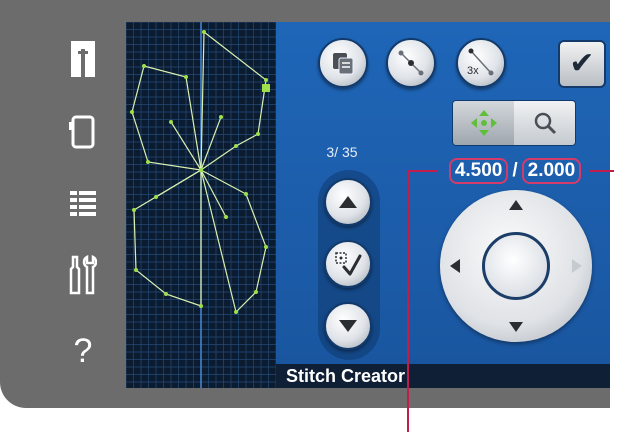 Image resolution: width=618 pixels, height=437 pixels. I want to click on selected-stitch-point, so click(266, 88).